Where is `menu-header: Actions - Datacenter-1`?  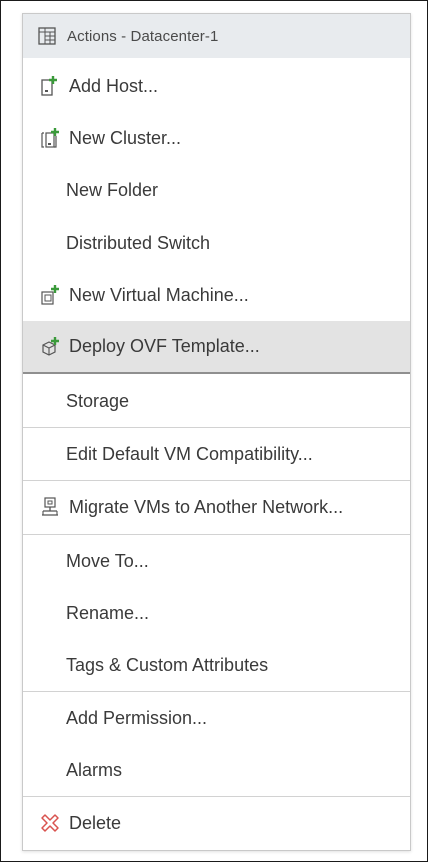 menu-header: Actions - Datacenter-1 is located at coordinates (216, 36).